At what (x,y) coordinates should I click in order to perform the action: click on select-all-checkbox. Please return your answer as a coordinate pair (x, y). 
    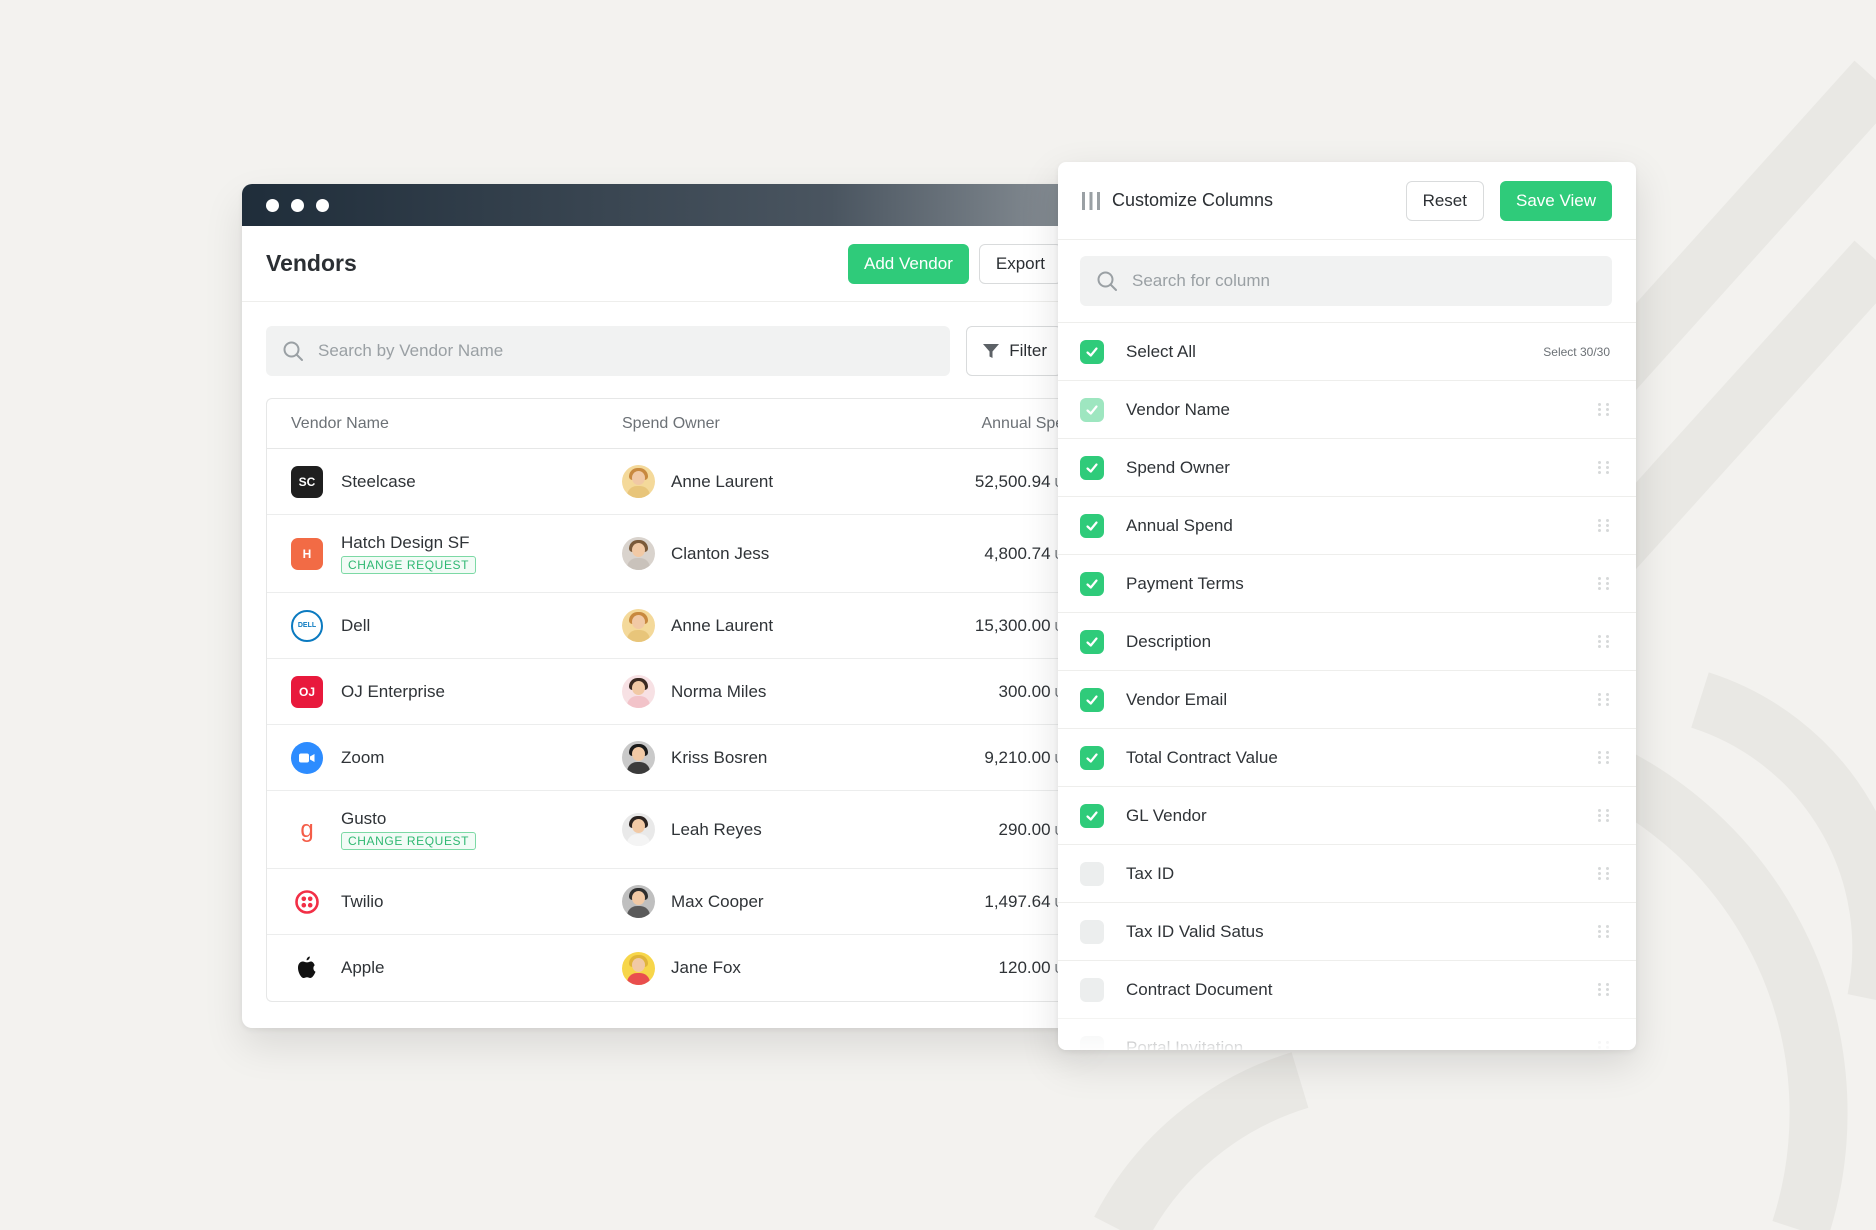
    Looking at the image, I should click on (1092, 351).